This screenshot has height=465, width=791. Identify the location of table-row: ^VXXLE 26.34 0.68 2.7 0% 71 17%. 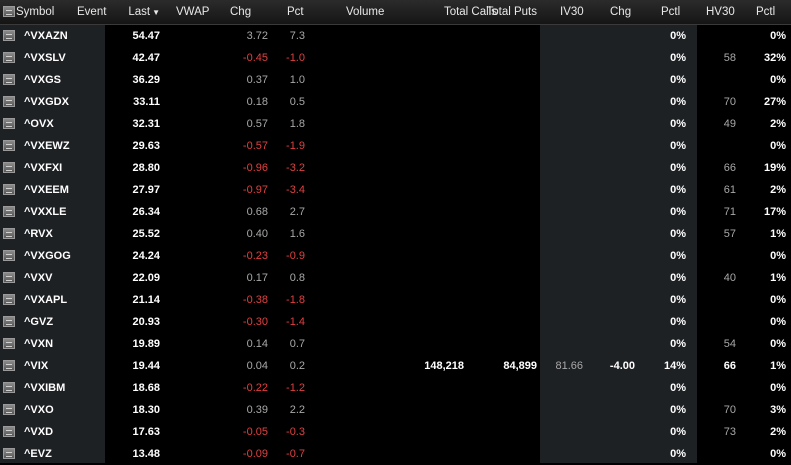
(395, 212).